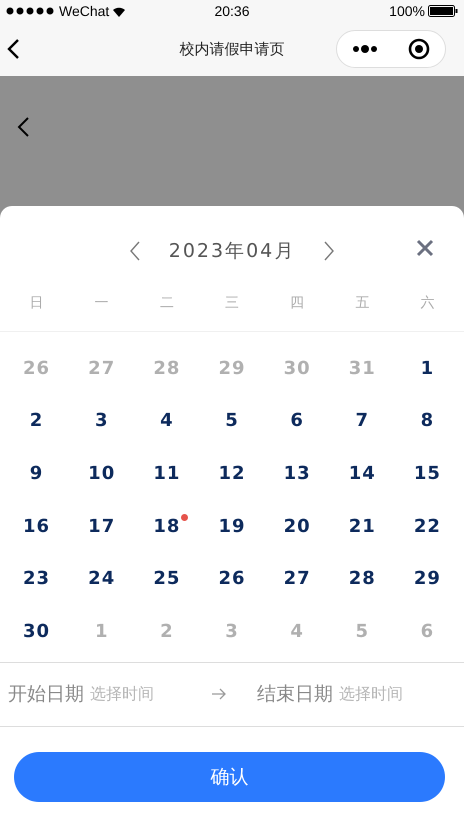 Image resolution: width=464 pixels, height=829 pixels. Describe the element at coordinates (297, 421) in the screenshot. I see `calendar-day: 6` at that location.